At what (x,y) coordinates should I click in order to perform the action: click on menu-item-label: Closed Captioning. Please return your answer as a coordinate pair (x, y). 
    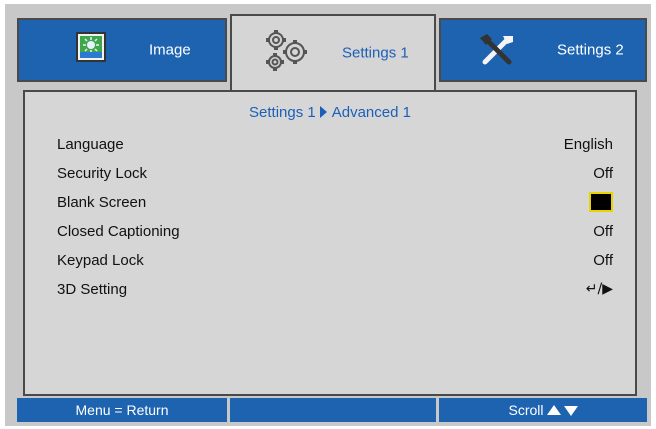
    Looking at the image, I should click on (118, 231).